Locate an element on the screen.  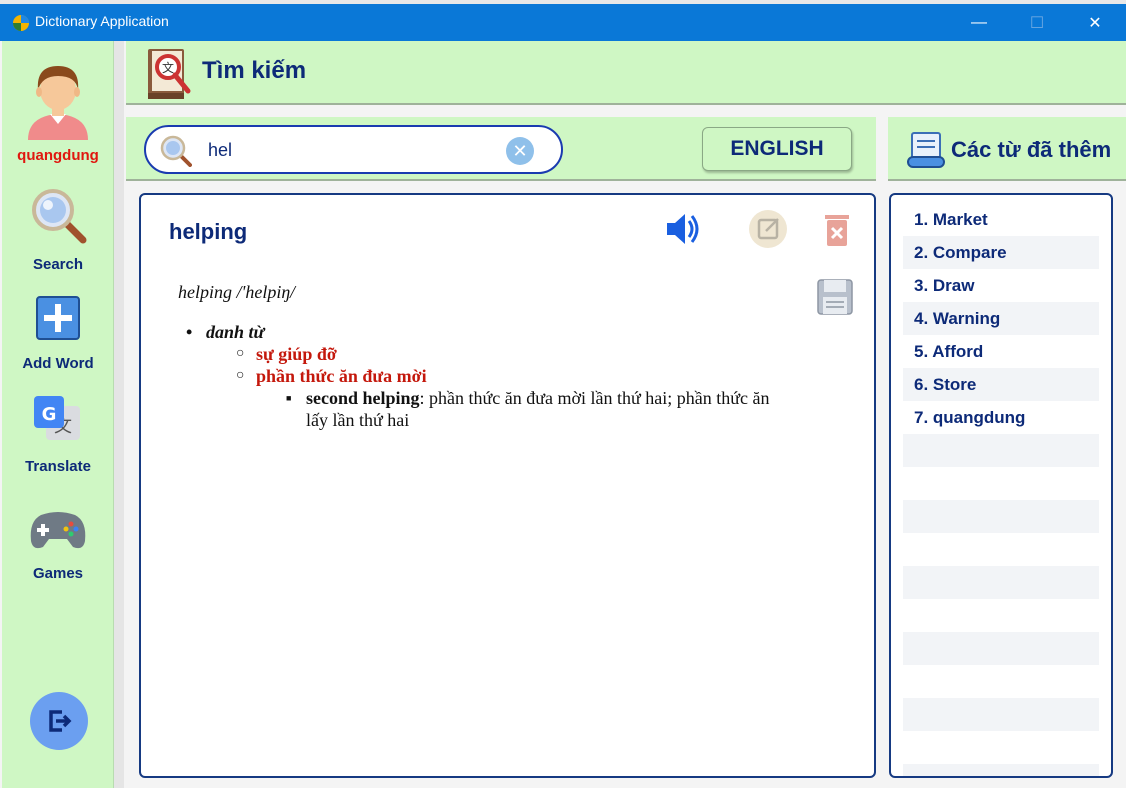
logout-button is located at coordinates (59, 721).